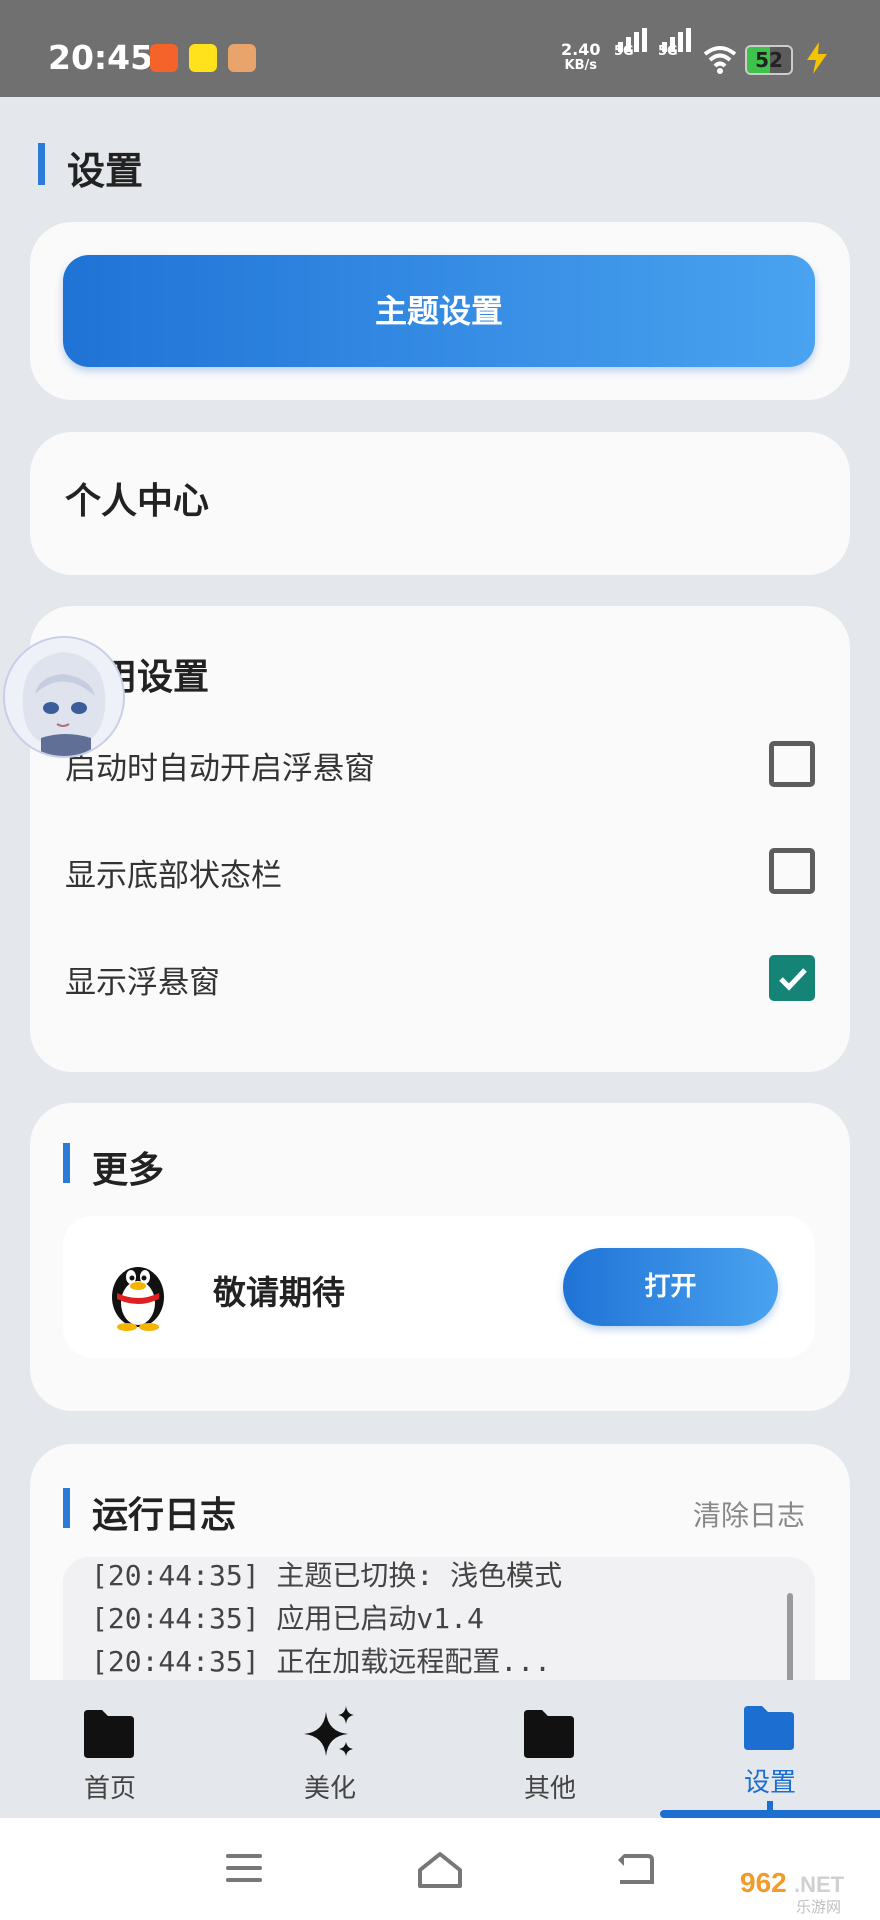 The width and height of the screenshot is (880, 1920). Describe the element at coordinates (549, 1789) in the screenshot. I see `nav-label: 其他` at that location.